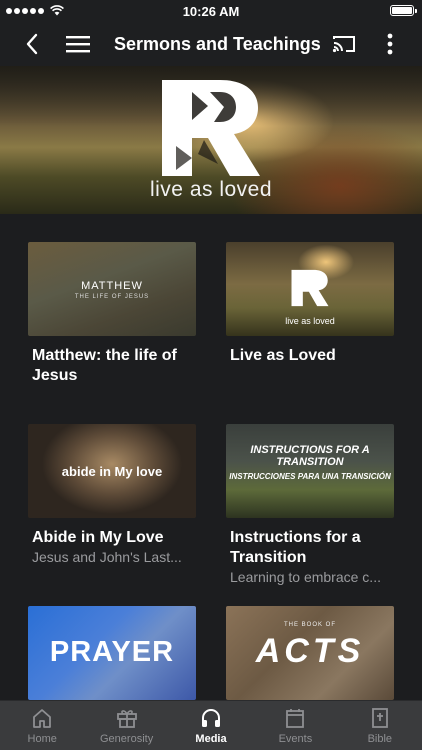 The image size is (422, 750). I want to click on thumbnail-title: ACTS, so click(310, 651).